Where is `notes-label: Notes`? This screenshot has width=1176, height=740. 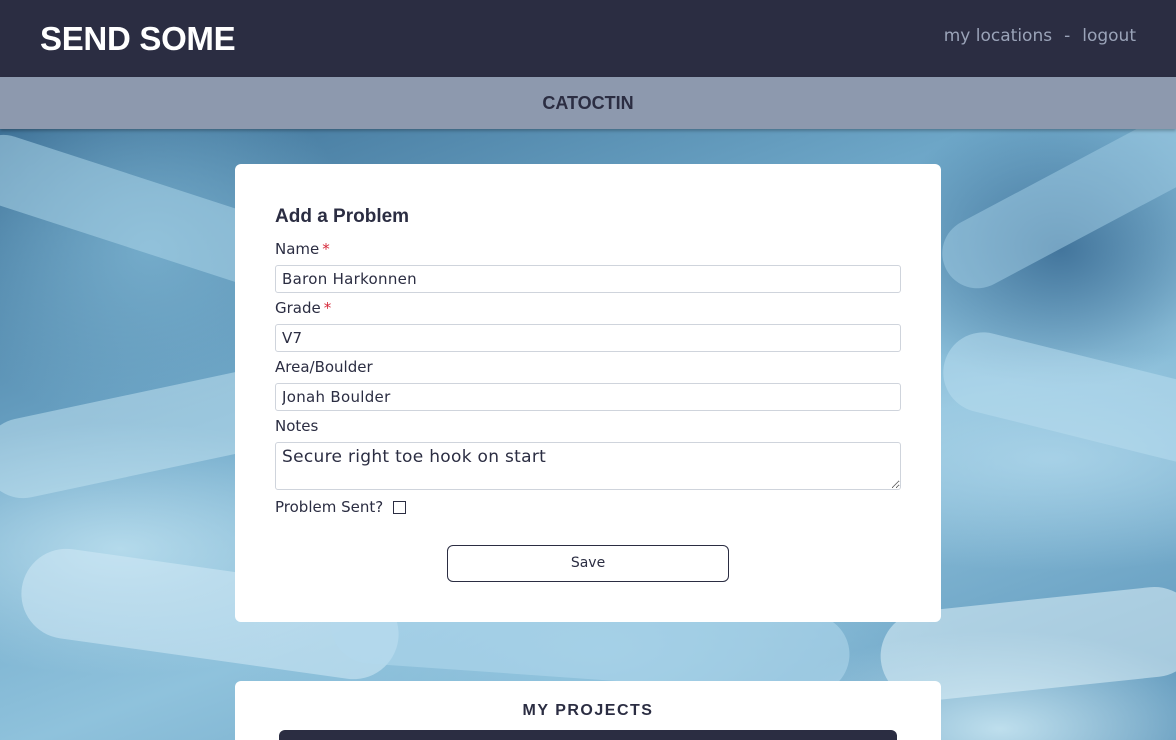 notes-label: Notes is located at coordinates (297, 426).